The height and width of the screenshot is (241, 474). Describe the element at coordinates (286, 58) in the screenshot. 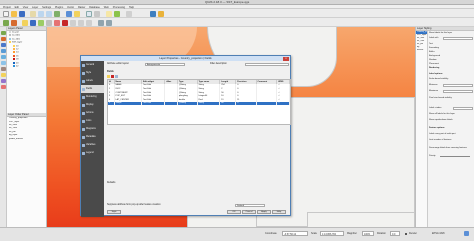

I see `close-button: x` at that location.